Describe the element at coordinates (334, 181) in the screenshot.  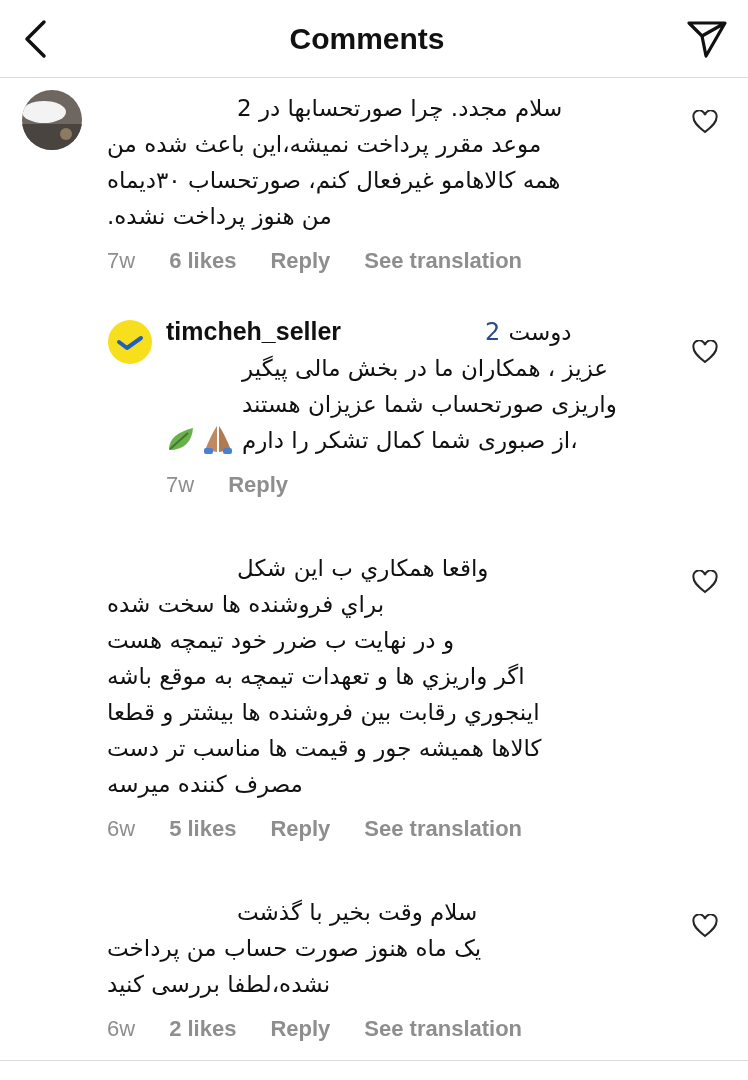
I see `comment-text: موعد مقرر پرداخت نمیشه،این باعث شده من همه کالاهامو غیرفعال کنم، صورتحساب ۳۰دیماه من هنوز پرداخت نشده.` at that location.